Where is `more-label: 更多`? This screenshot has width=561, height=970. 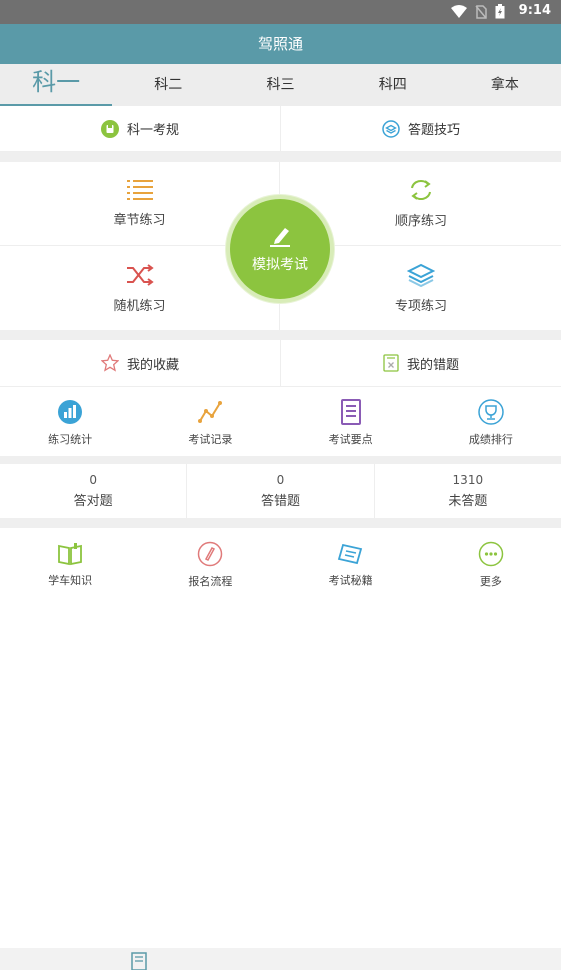
more-label: 更多 is located at coordinates (490, 581).